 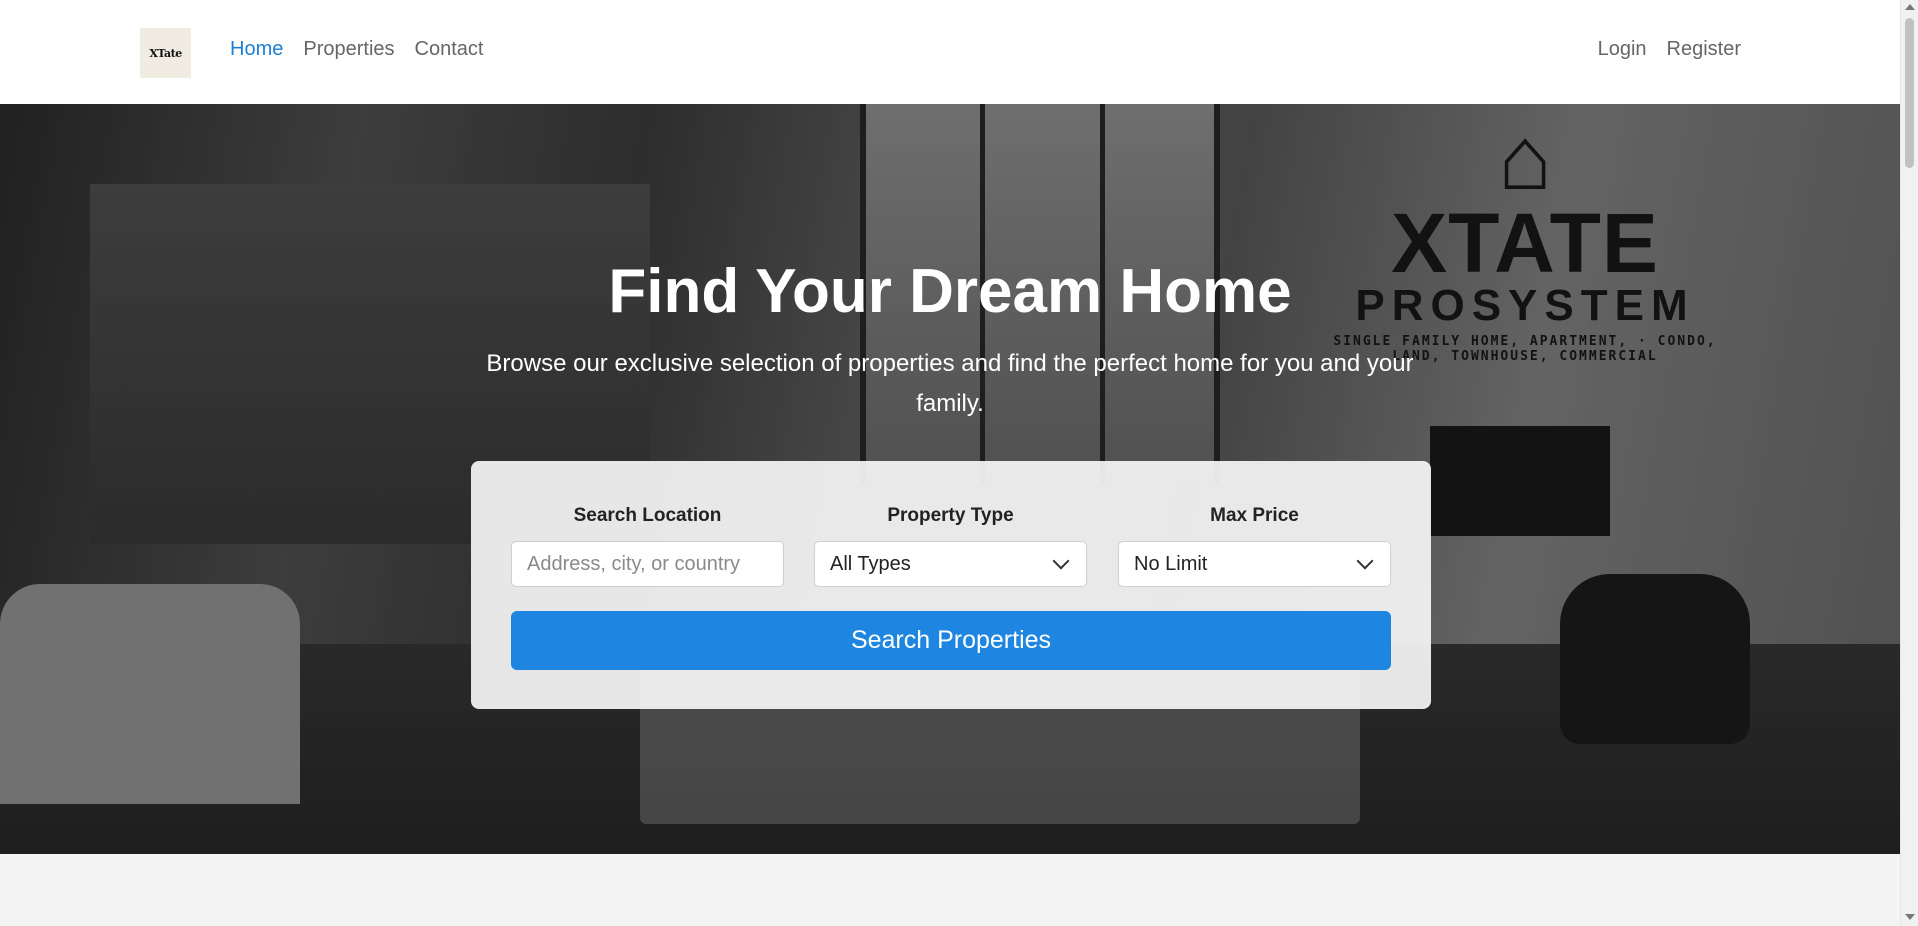 What do you see at coordinates (647, 564) in the screenshot?
I see `location-input: Address, city, or country` at bounding box center [647, 564].